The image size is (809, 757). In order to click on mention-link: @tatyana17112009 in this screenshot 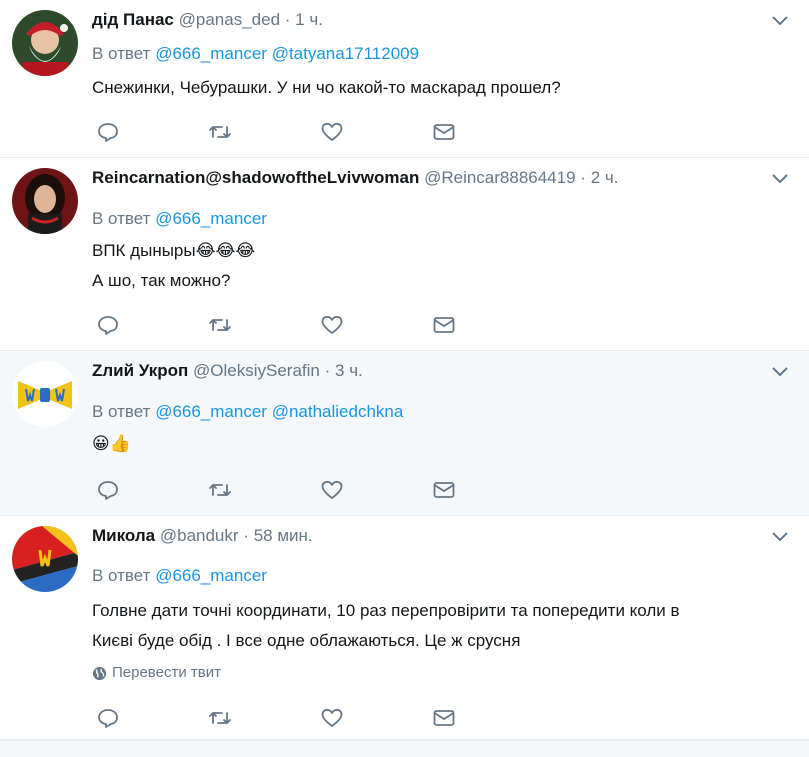, I will do `click(345, 53)`.